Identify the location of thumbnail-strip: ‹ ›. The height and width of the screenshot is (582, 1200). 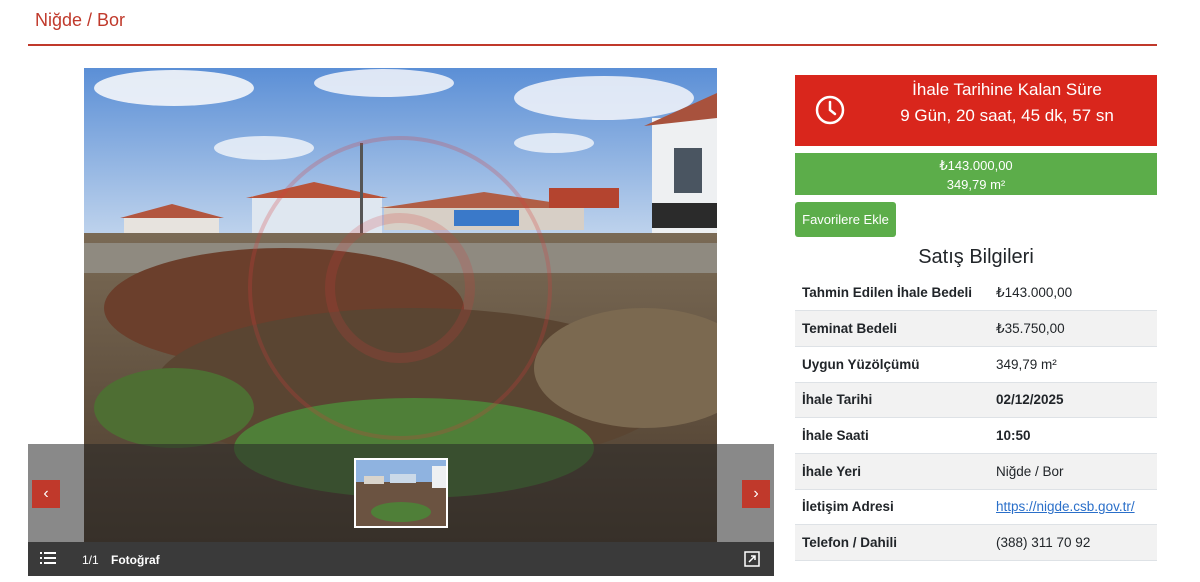
(401, 493).